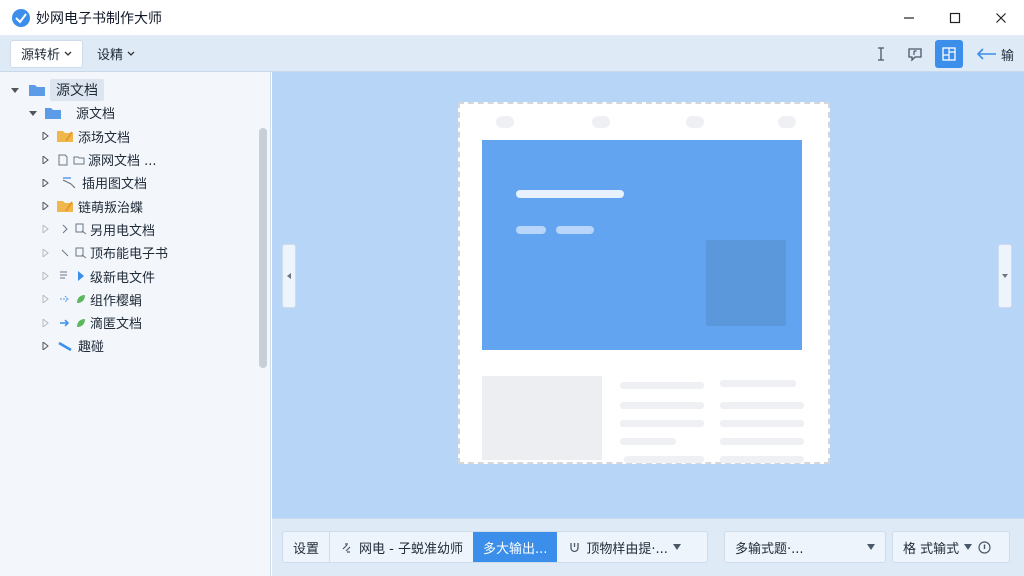 The height and width of the screenshot is (576, 1024). Describe the element at coordinates (512, 54) in the screenshot. I see `toolbar: 源转析 设精 输` at that location.